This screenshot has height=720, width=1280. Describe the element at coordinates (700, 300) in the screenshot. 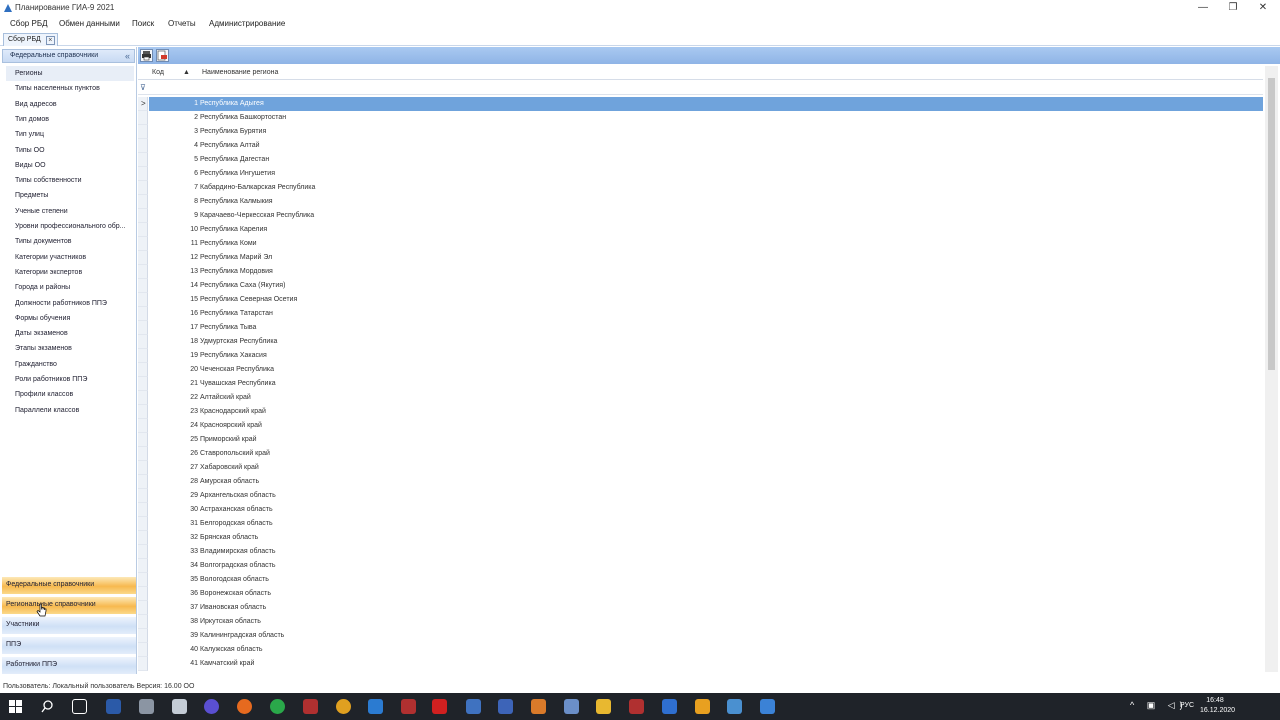

I see `table-row: 15 Республика Северная Осетия` at that location.